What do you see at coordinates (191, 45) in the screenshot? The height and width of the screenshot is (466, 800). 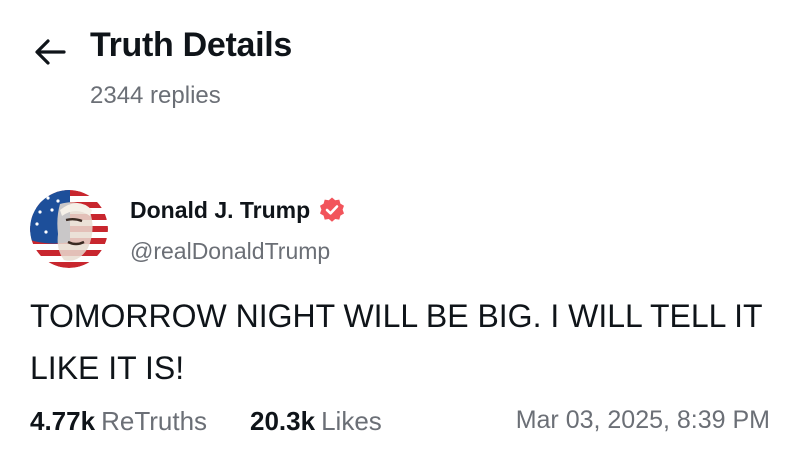 I see `page-title: Truth Details` at bounding box center [191, 45].